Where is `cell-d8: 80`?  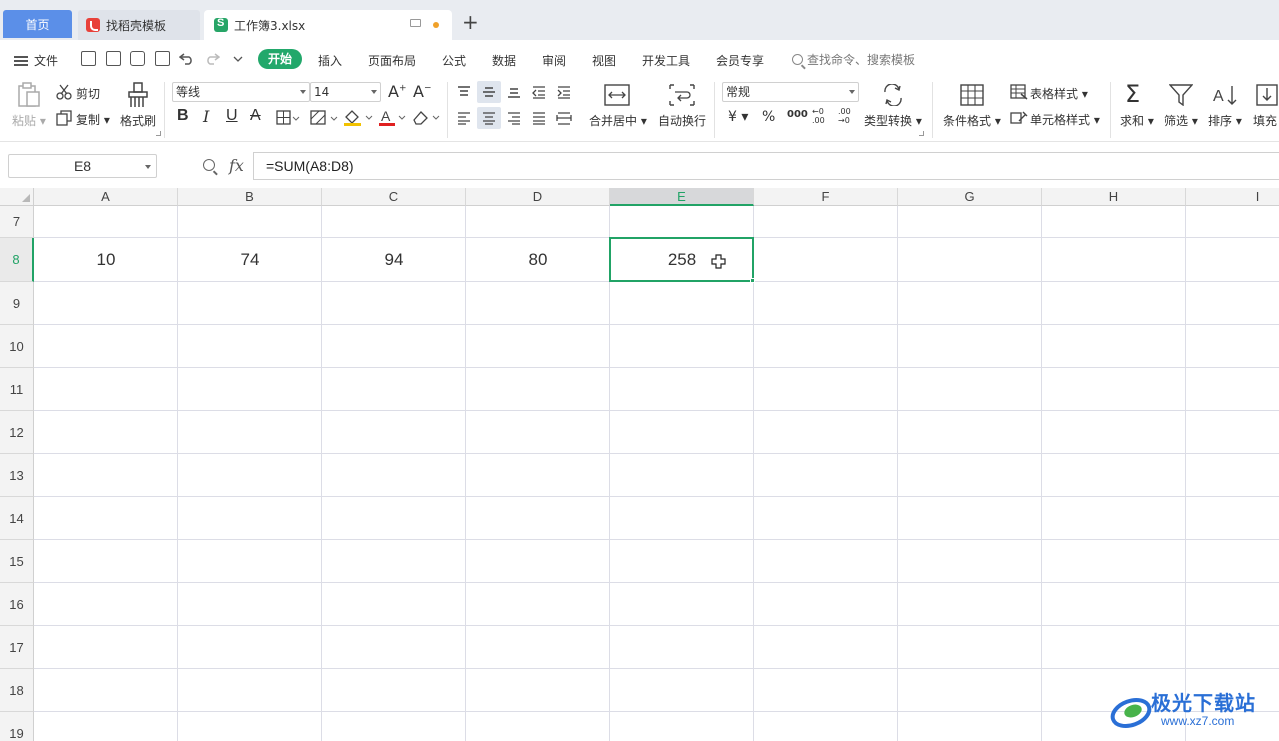 cell-d8: 80 is located at coordinates (538, 260).